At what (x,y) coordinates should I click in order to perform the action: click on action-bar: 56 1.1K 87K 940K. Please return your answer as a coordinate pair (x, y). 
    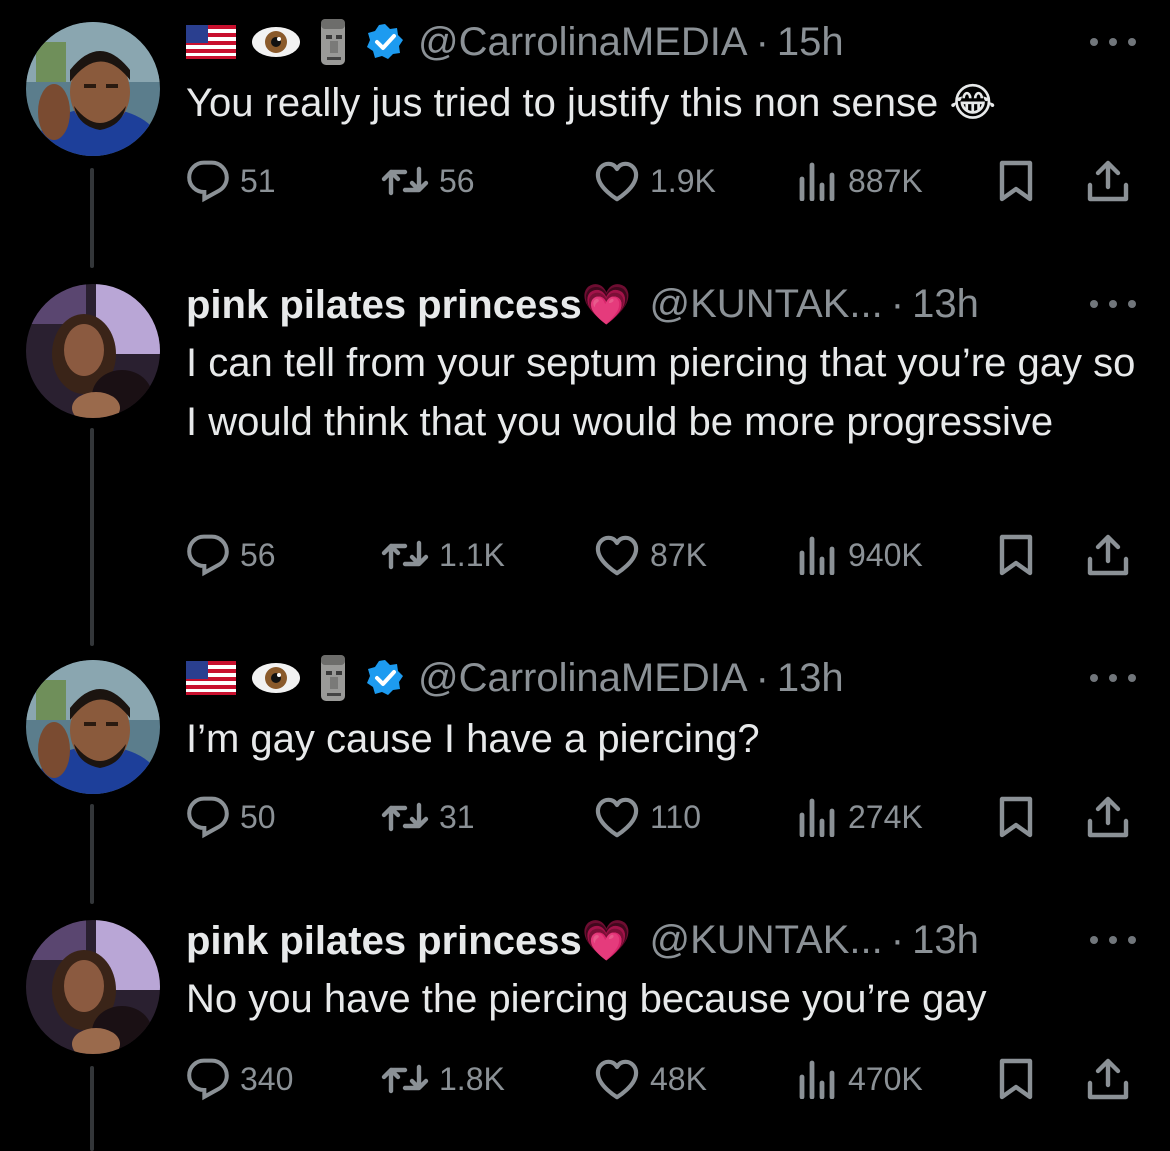
    Looking at the image, I should click on (662, 555).